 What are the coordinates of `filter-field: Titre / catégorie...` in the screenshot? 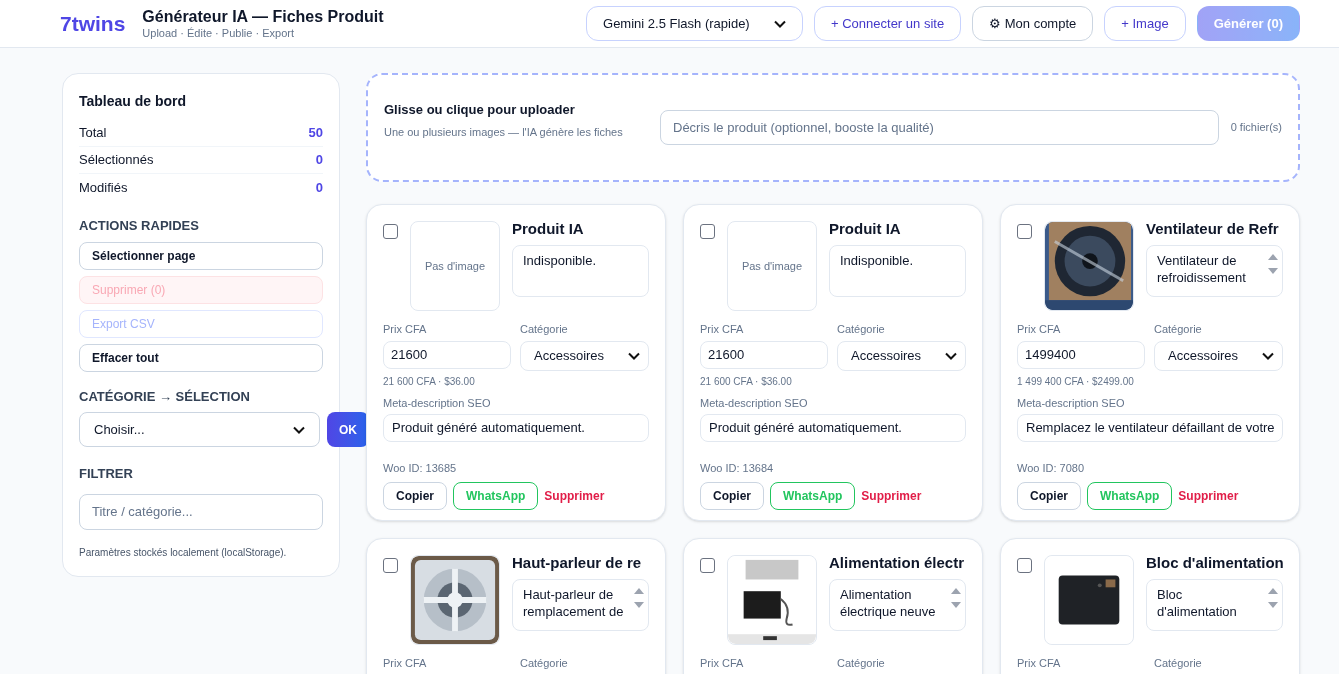 It's located at (201, 511).